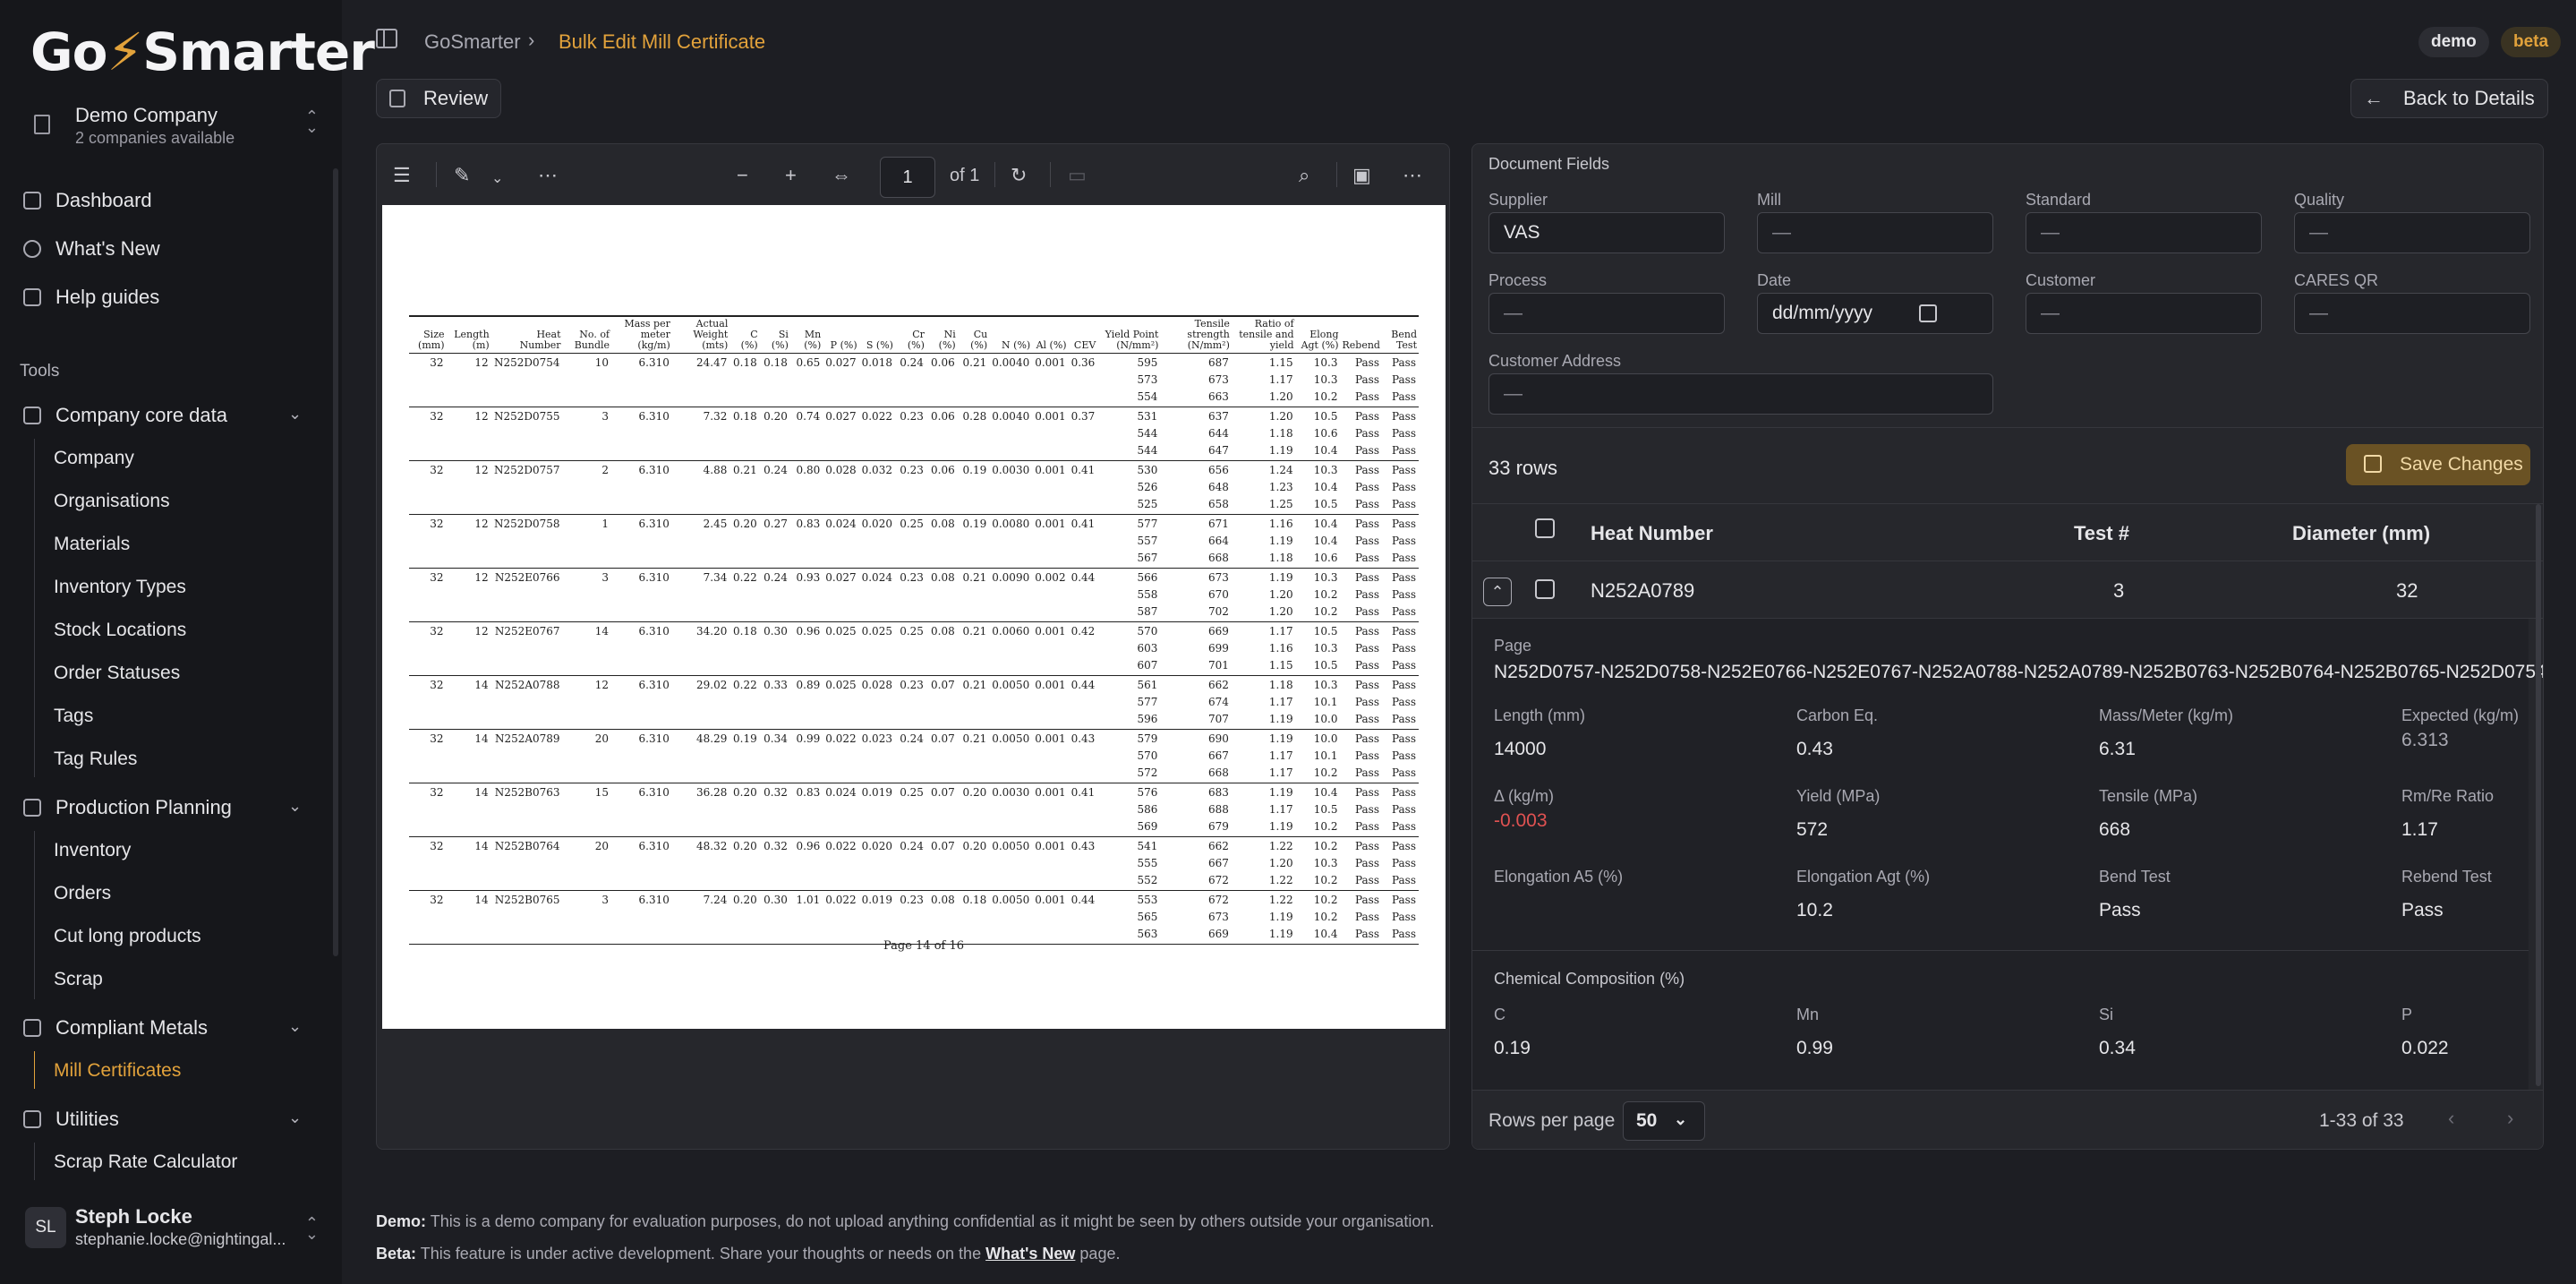 Image resolution: width=2576 pixels, height=1284 pixels. Describe the element at coordinates (2451, 1119) in the screenshot. I see `previous-page-button: ‹` at that location.